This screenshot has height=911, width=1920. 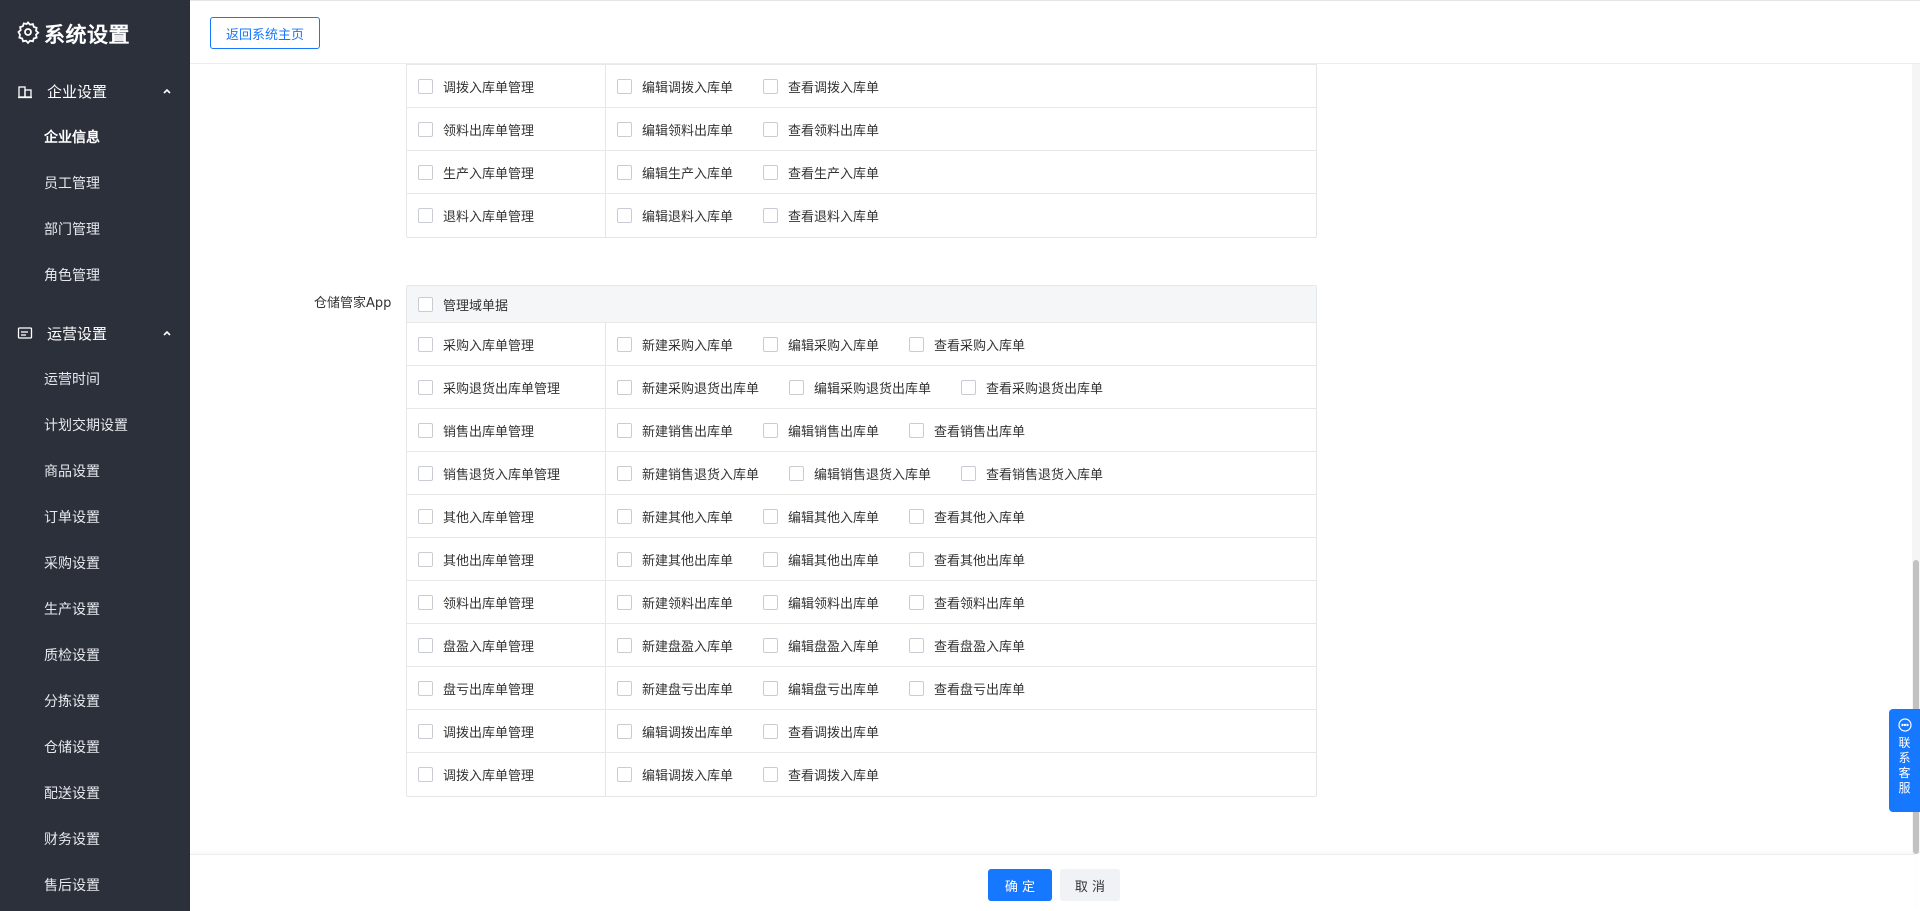 What do you see at coordinates (95, 229) in the screenshot?
I see `sidebar-item-departments: 部门管理` at bounding box center [95, 229].